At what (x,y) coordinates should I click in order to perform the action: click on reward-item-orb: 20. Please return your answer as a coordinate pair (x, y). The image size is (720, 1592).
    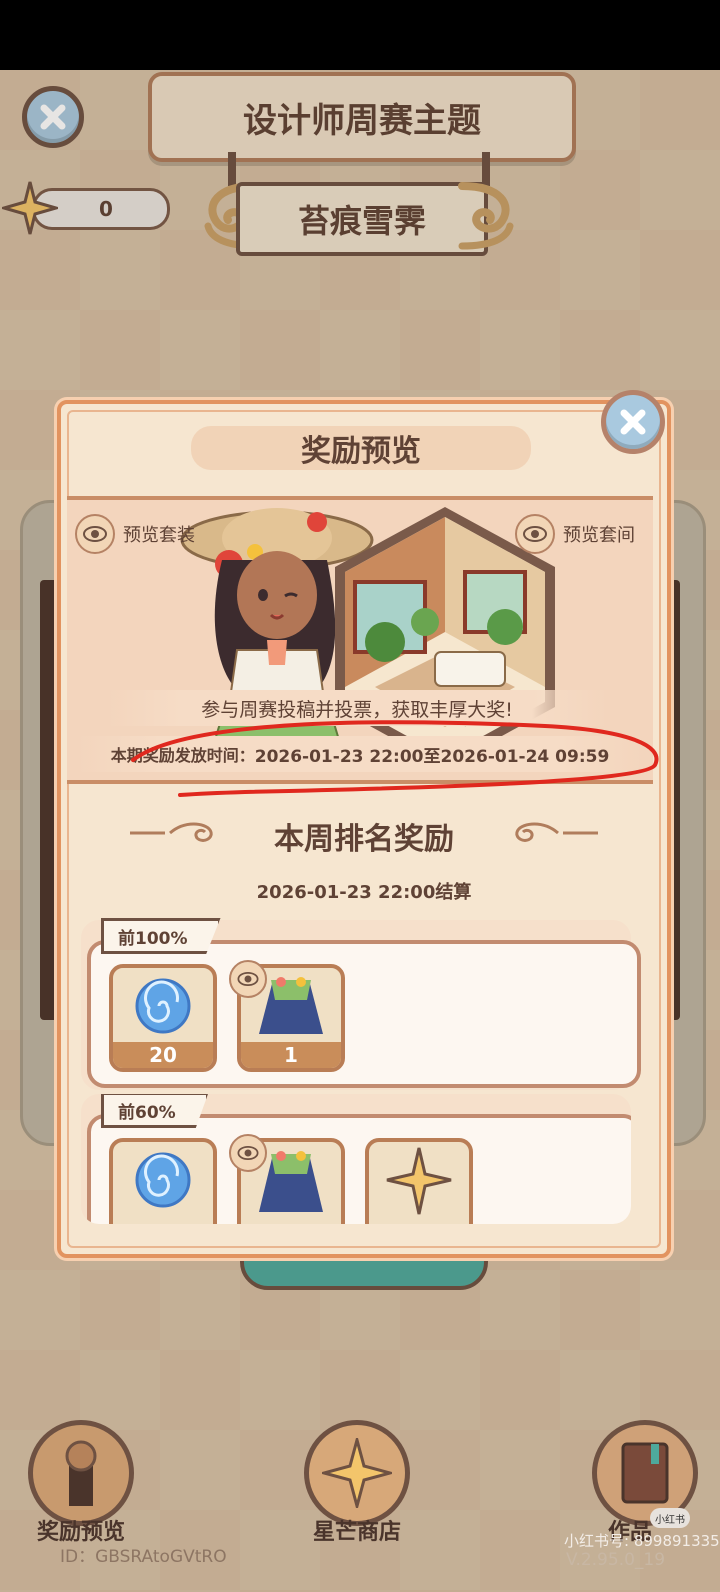
    Looking at the image, I should click on (163, 1018).